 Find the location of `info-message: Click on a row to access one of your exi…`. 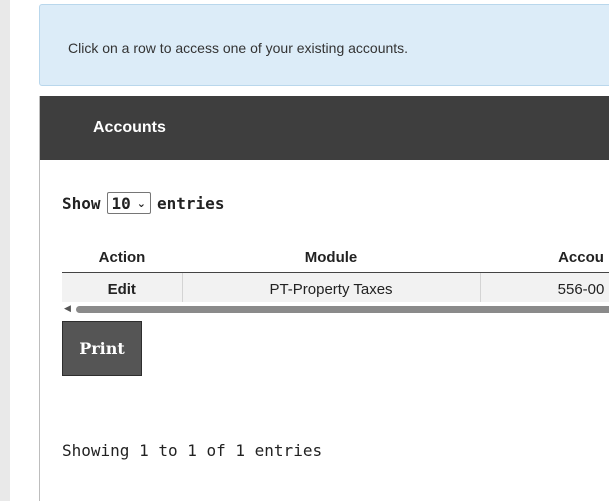

info-message: Click on a row to access one of your exi… is located at coordinates (238, 48).